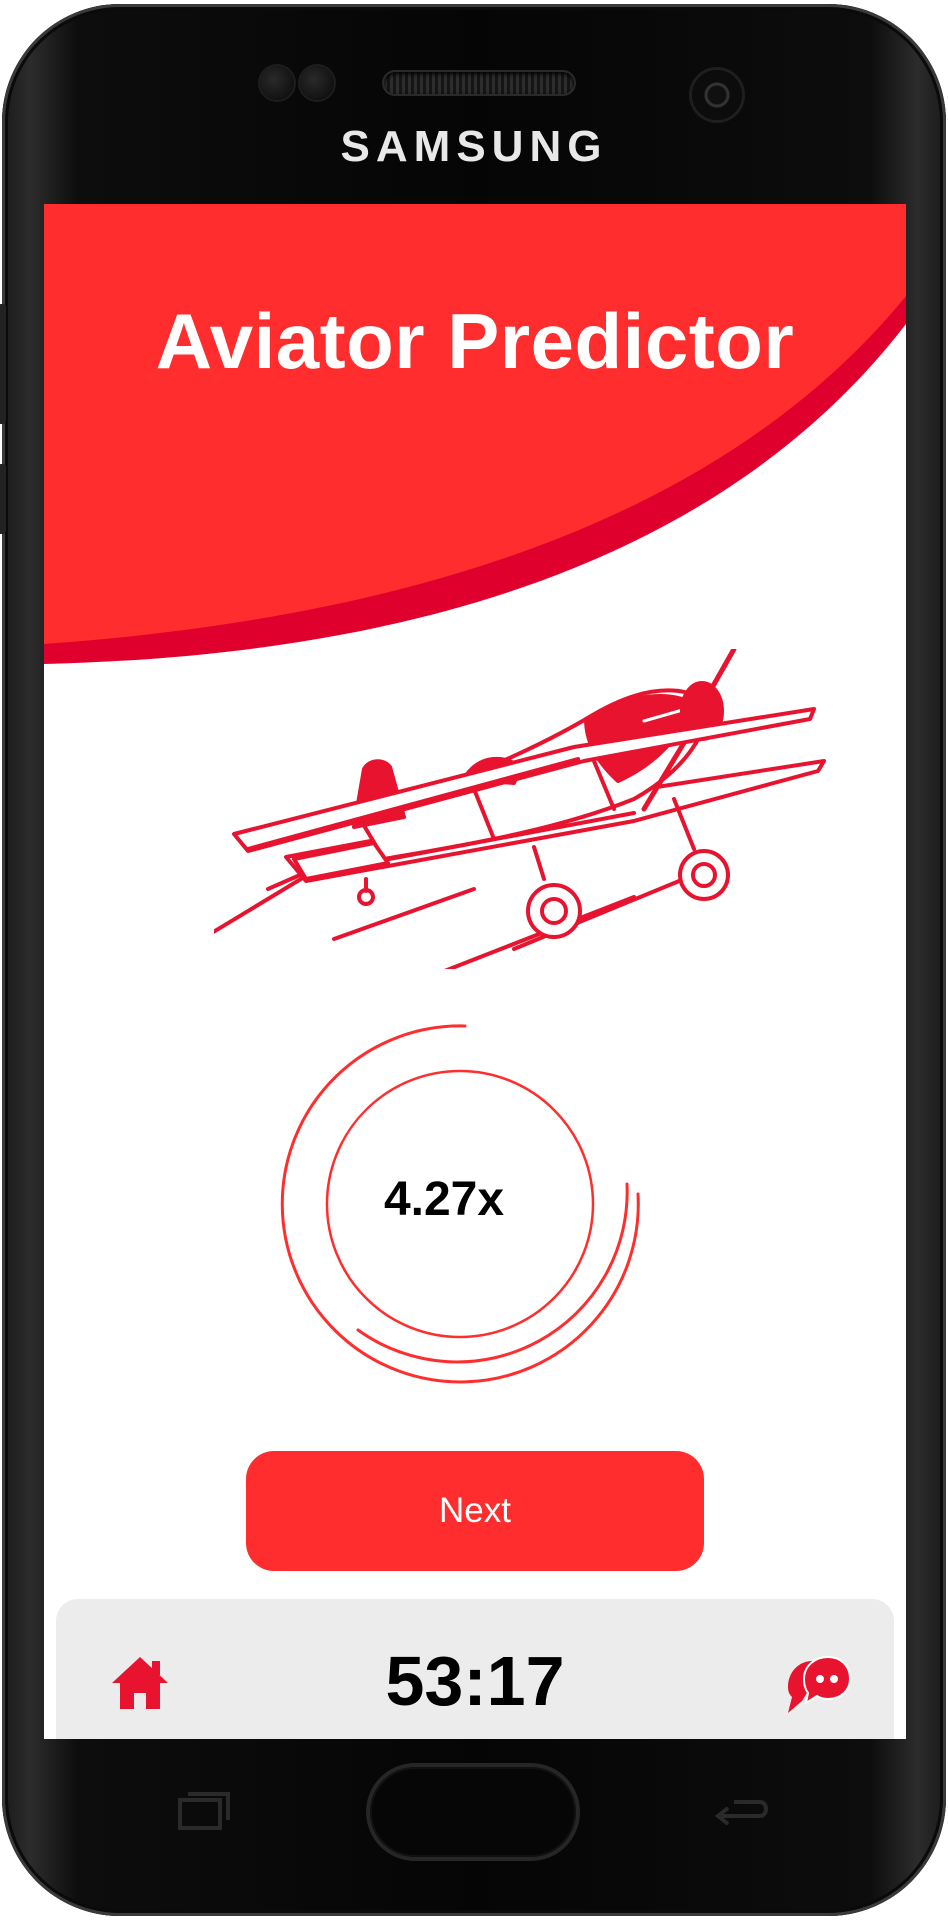 Image resolution: width=948 pixels, height=1920 pixels. What do you see at coordinates (474, 146) in the screenshot?
I see `brand-logo: SAMSUNG` at bounding box center [474, 146].